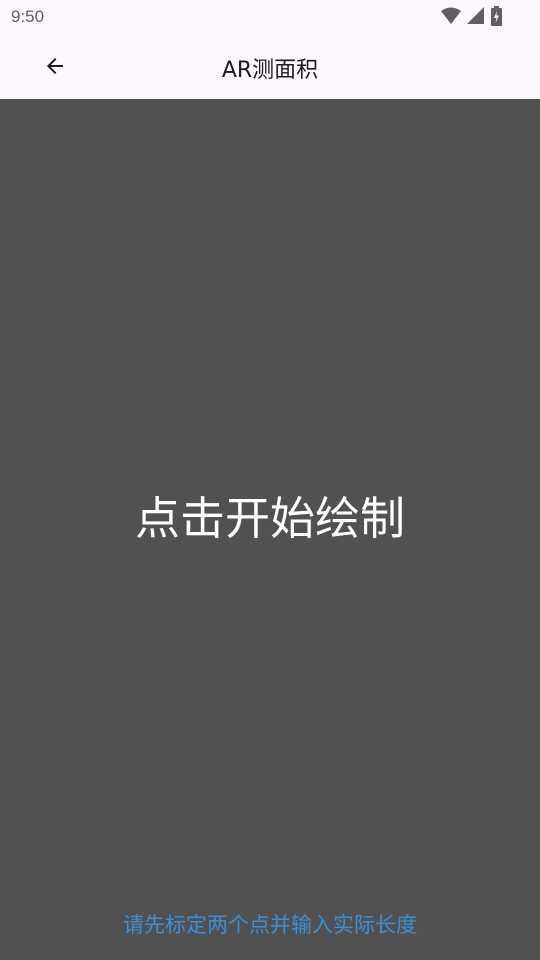 This screenshot has width=540, height=960. I want to click on status-icons, so click(471, 16).